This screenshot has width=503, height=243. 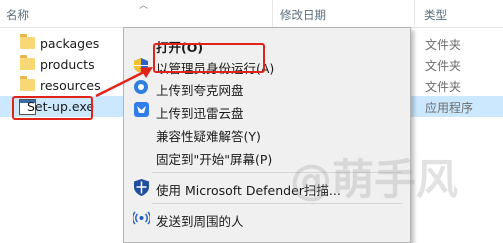 I want to click on column-header: 名称 ︿ 修改日期 类型, so click(x=251, y=14).